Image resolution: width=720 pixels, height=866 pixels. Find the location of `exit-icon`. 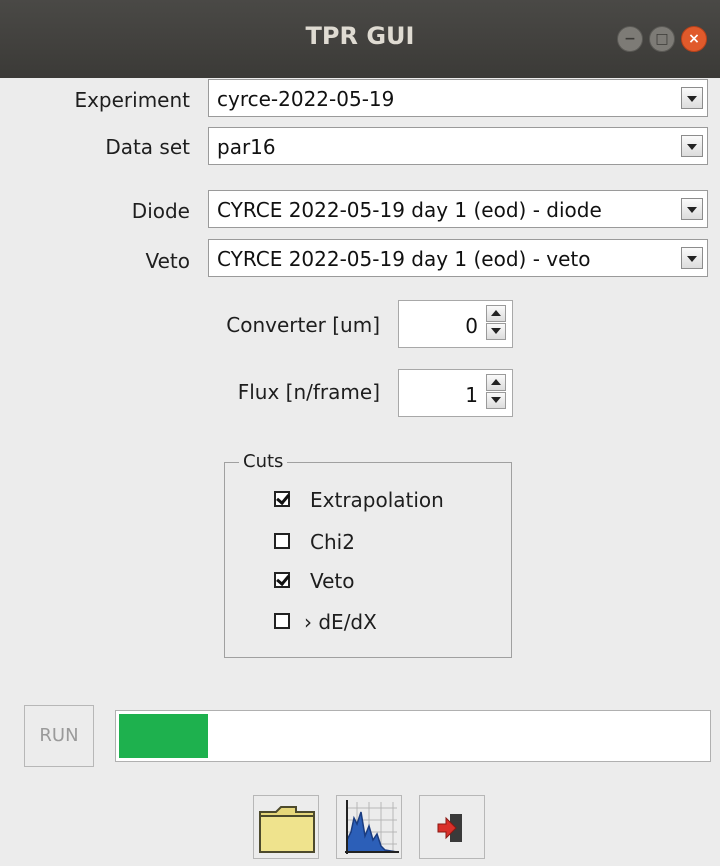

exit-icon is located at coordinates (449, 828).